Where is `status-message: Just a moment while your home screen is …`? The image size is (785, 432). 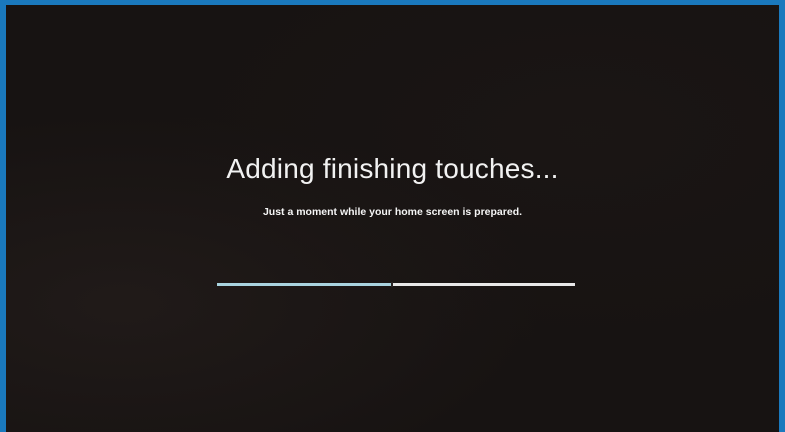 status-message: Just a moment while your home screen is … is located at coordinates (392, 212).